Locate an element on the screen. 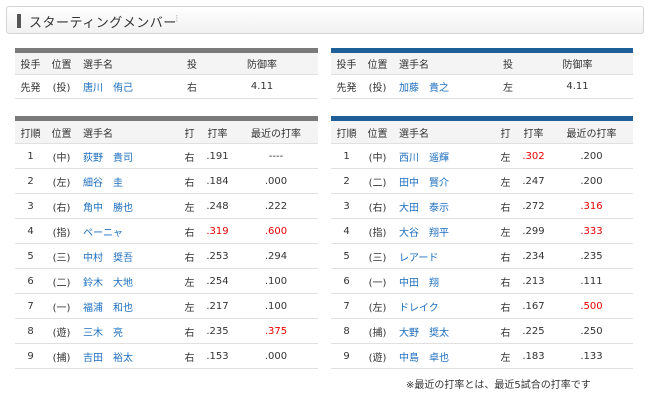 This screenshot has width=650, height=403. table-header-row: 打順 位置 選手名 打 打率 最近の打率 is located at coordinates (166, 131).